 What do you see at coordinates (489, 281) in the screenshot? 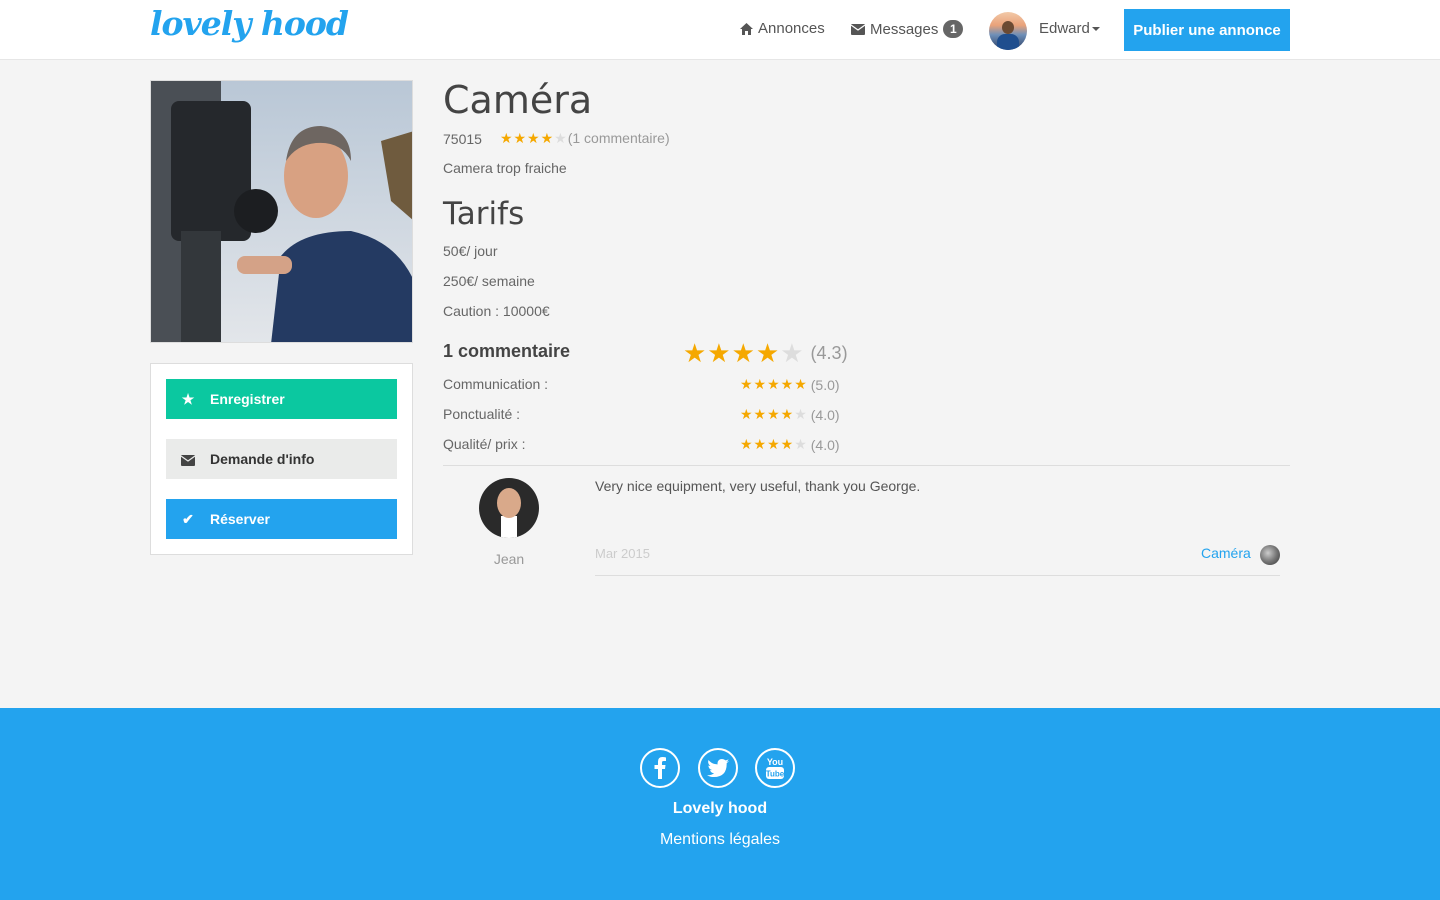
I see `price-week: 250€/ semaine` at bounding box center [489, 281].